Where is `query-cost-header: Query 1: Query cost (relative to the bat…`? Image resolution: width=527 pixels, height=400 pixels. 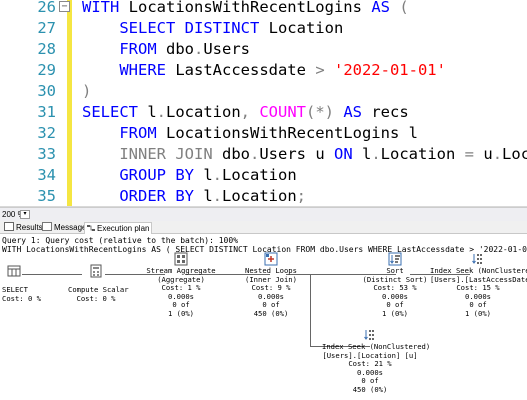
query-cost-header: Query 1: Query cost (relative to the bat… is located at coordinates (120, 240).